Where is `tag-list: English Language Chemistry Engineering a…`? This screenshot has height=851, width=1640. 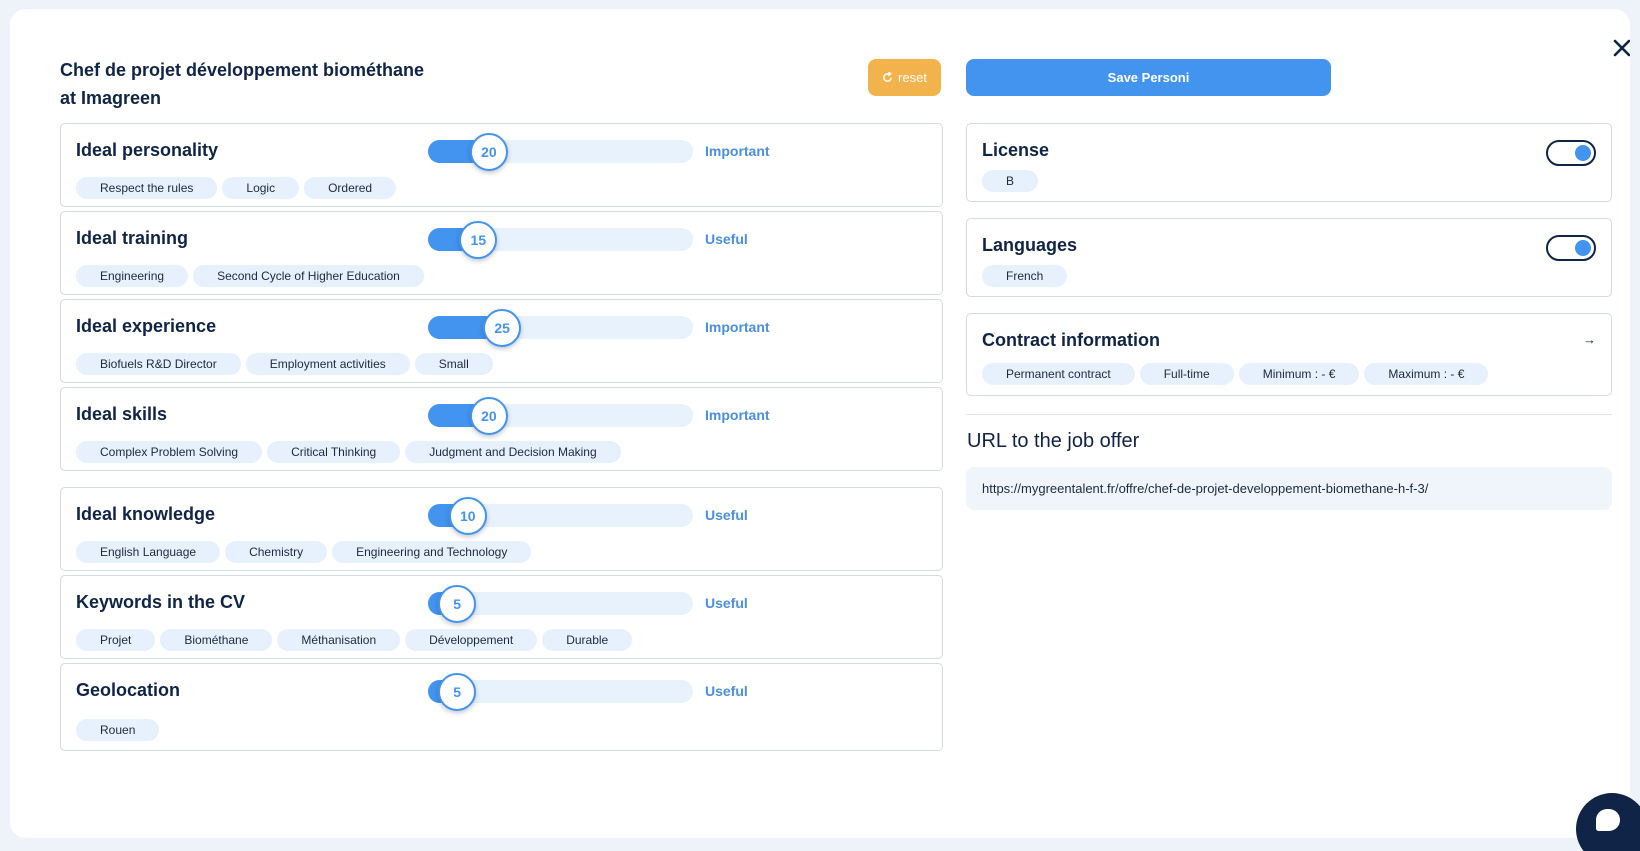
tag-list: English Language Chemistry Engineering a… is located at coordinates (304, 552).